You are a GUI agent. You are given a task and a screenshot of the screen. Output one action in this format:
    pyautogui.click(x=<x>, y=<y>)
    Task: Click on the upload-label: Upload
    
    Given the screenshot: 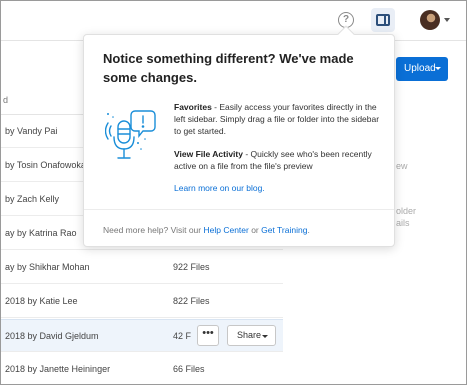 What is the action you would take?
    pyautogui.click(x=420, y=68)
    